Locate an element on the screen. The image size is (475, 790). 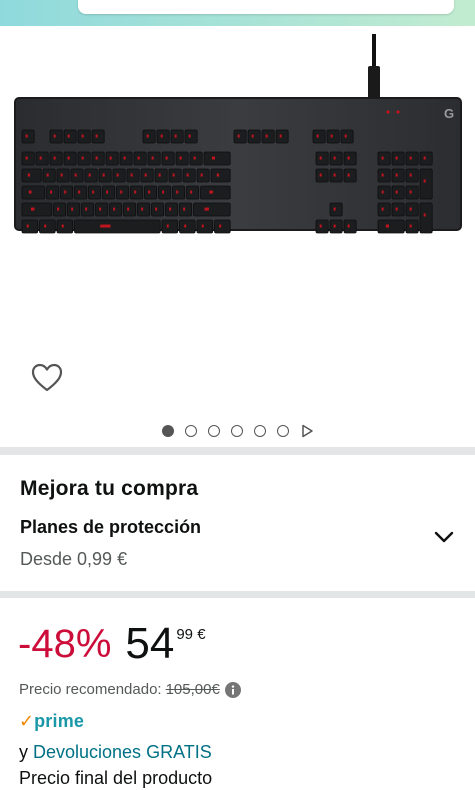
price-whole: 54 is located at coordinates (150, 643).